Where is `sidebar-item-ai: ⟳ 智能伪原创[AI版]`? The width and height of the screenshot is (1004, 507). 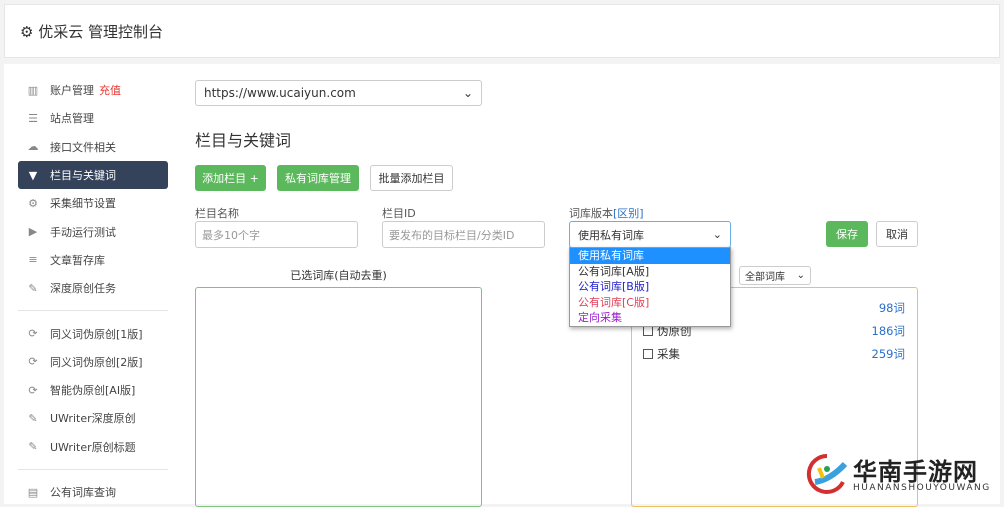
sidebar-item-ai: ⟳ 智能伪原创[AI版] is located at coordinates (93, 390).